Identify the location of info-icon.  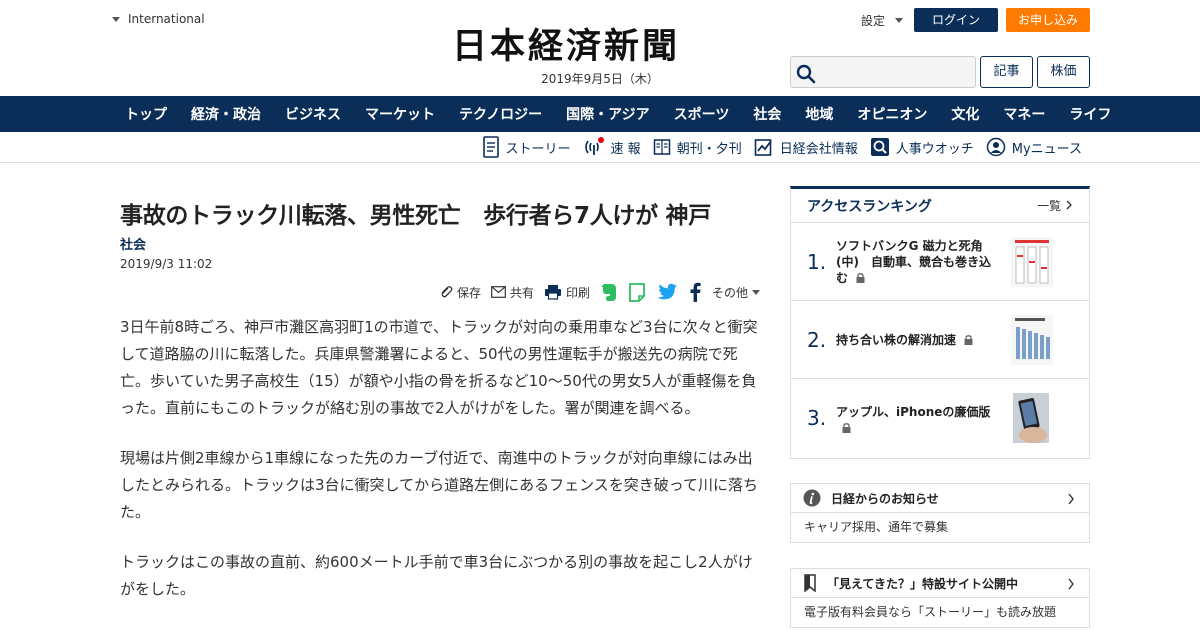
(812, 498).